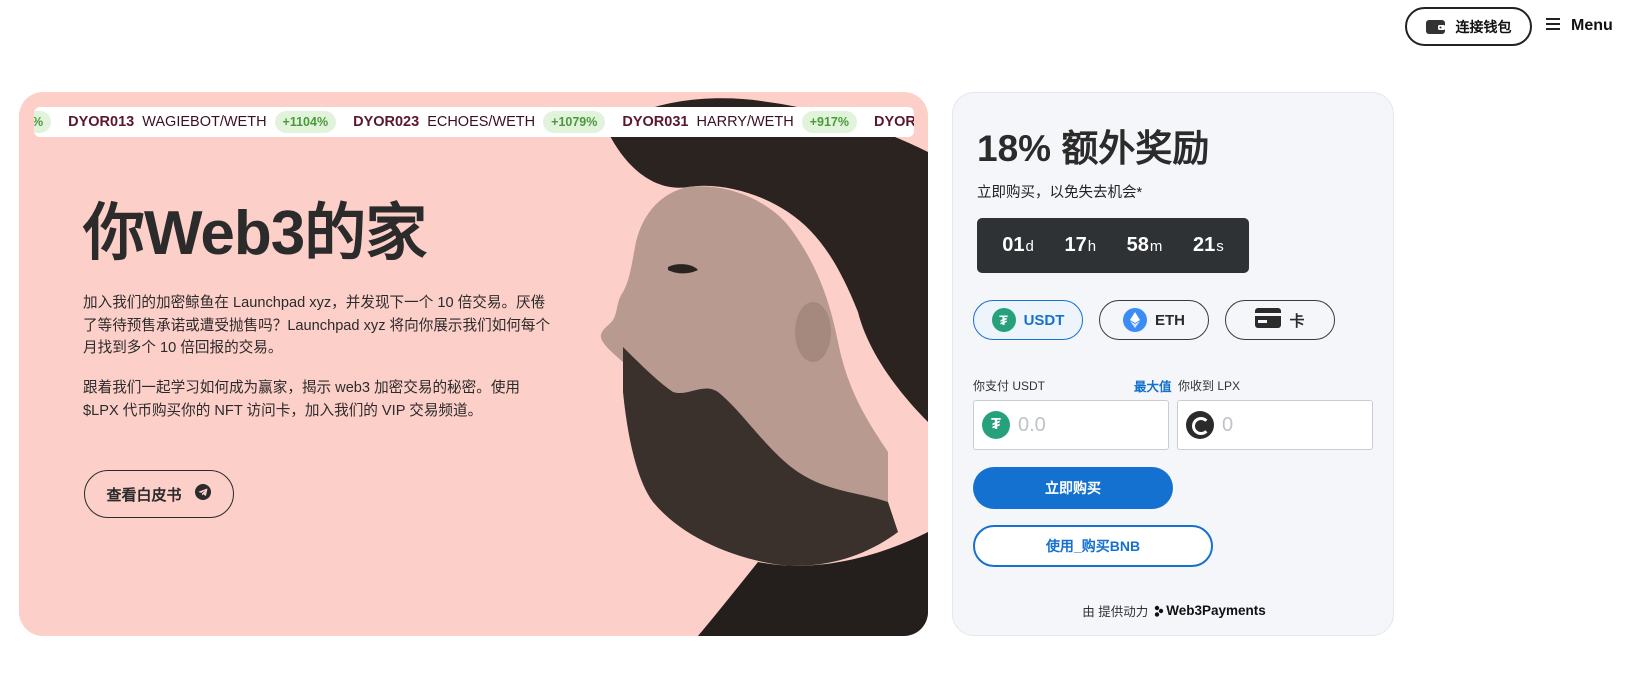  Describe the element at coordinates (574, 122) in the screenshot. I see `ticker-change-badge: +1079%` at that location.